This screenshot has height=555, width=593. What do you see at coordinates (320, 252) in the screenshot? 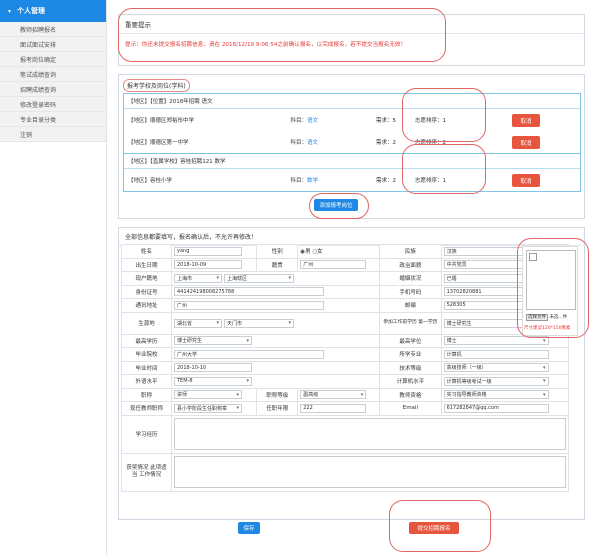
I see `gender-female-label: 女` at bounding box center [320, 252].